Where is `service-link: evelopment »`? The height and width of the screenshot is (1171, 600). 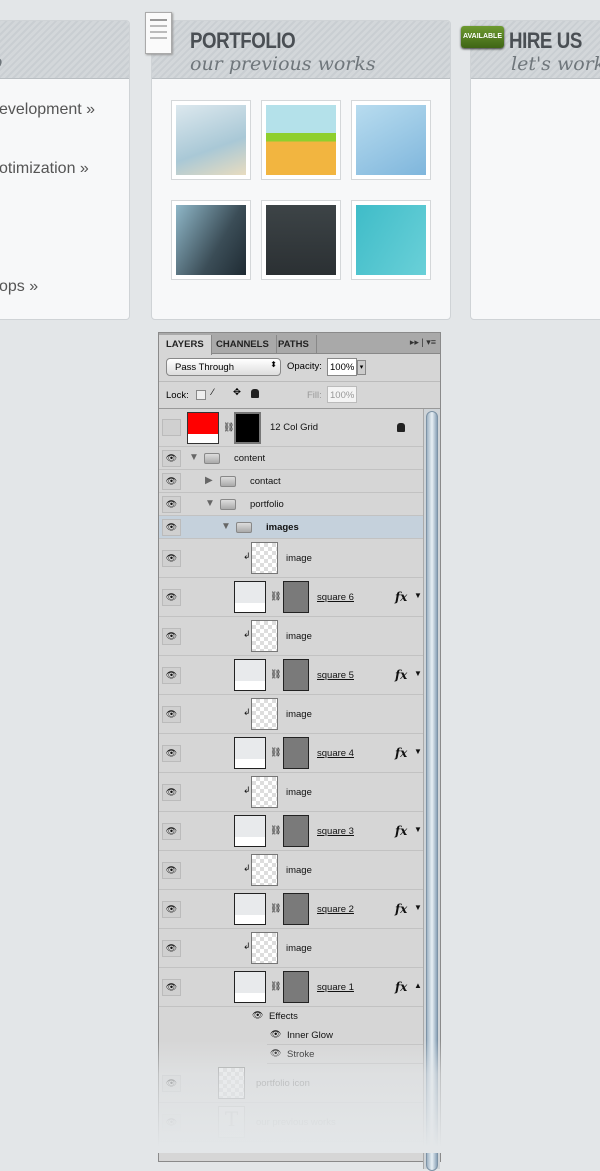
service-link: evelopment » is located at coordinates (47, 110).